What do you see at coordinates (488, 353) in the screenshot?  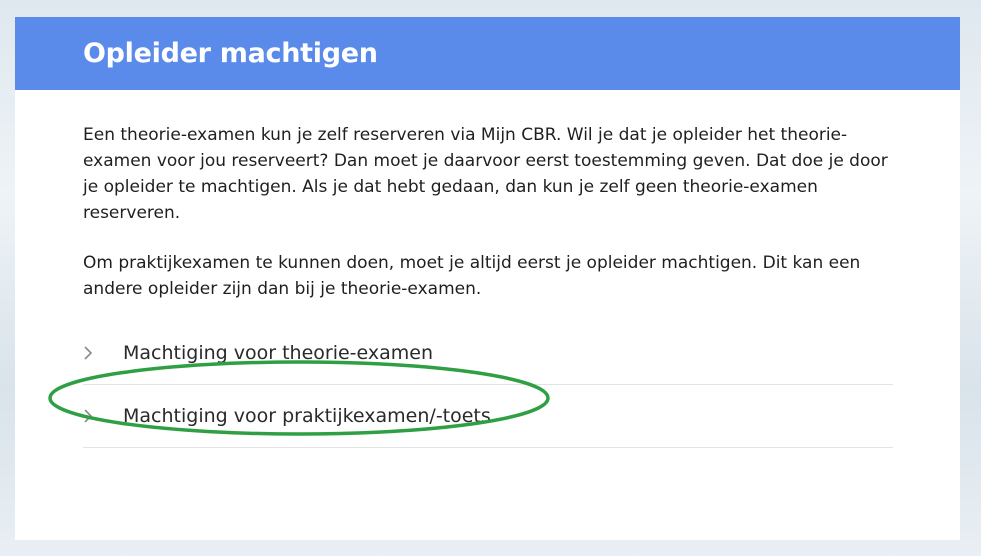 I see `accordion-item-theorie: Machtiging voor theorie-examen` at bounding box center [488, 353].